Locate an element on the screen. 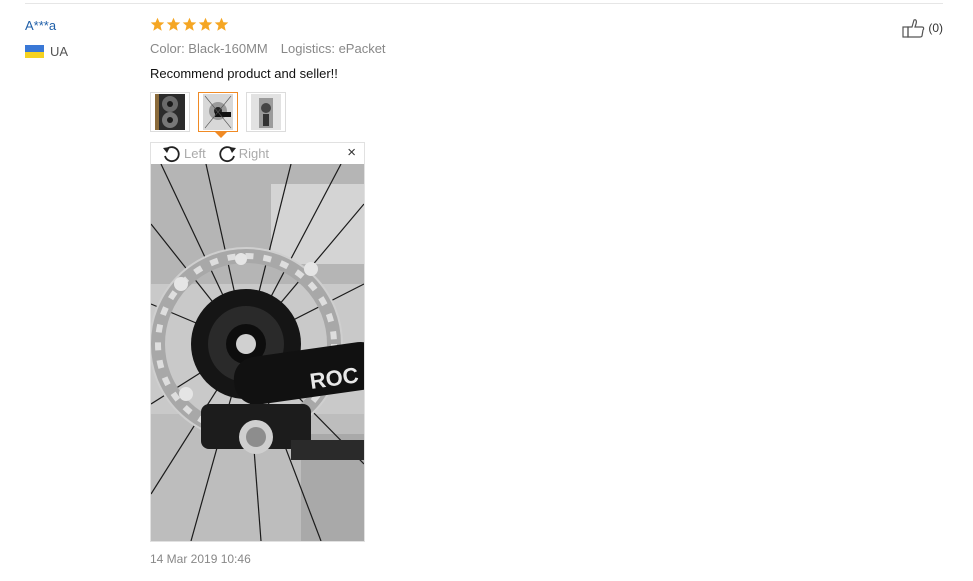  rotate-right-icon is located at coordinates (227, 153).